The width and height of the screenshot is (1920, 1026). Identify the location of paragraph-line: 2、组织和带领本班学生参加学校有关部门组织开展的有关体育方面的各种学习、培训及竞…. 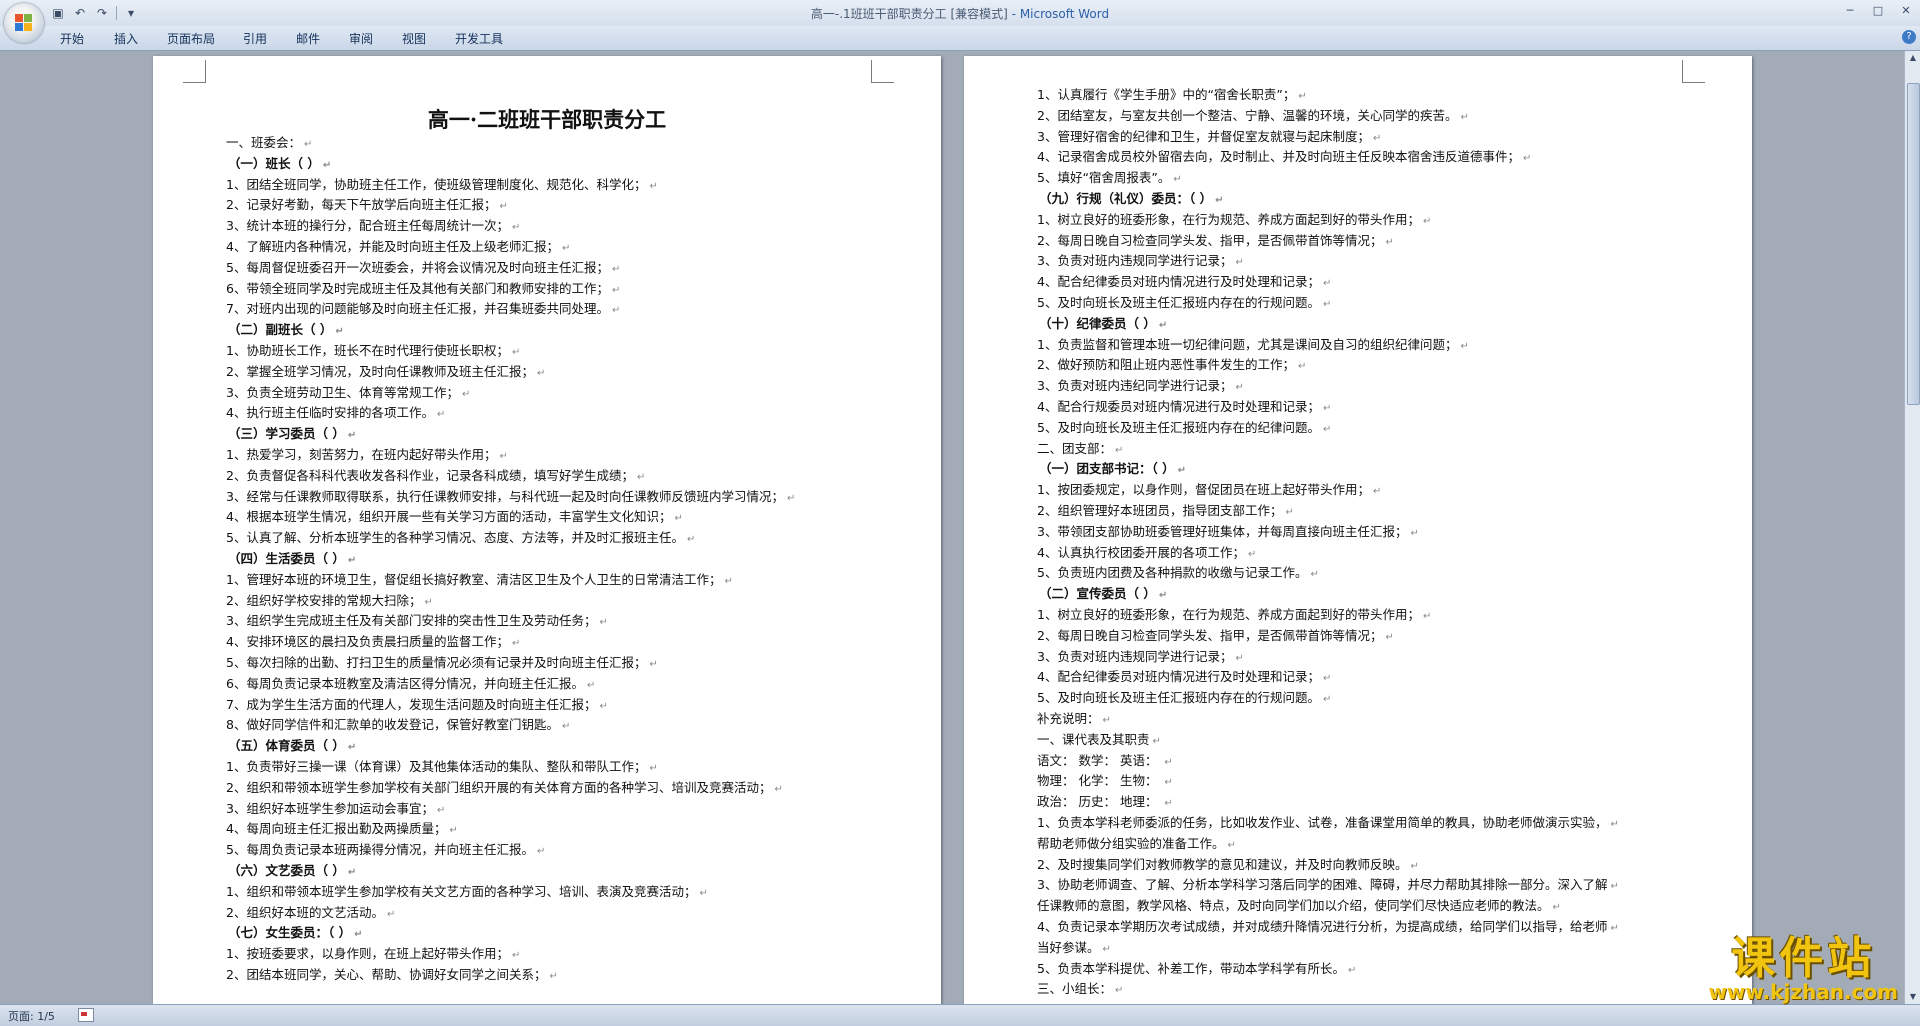
(504, 786).